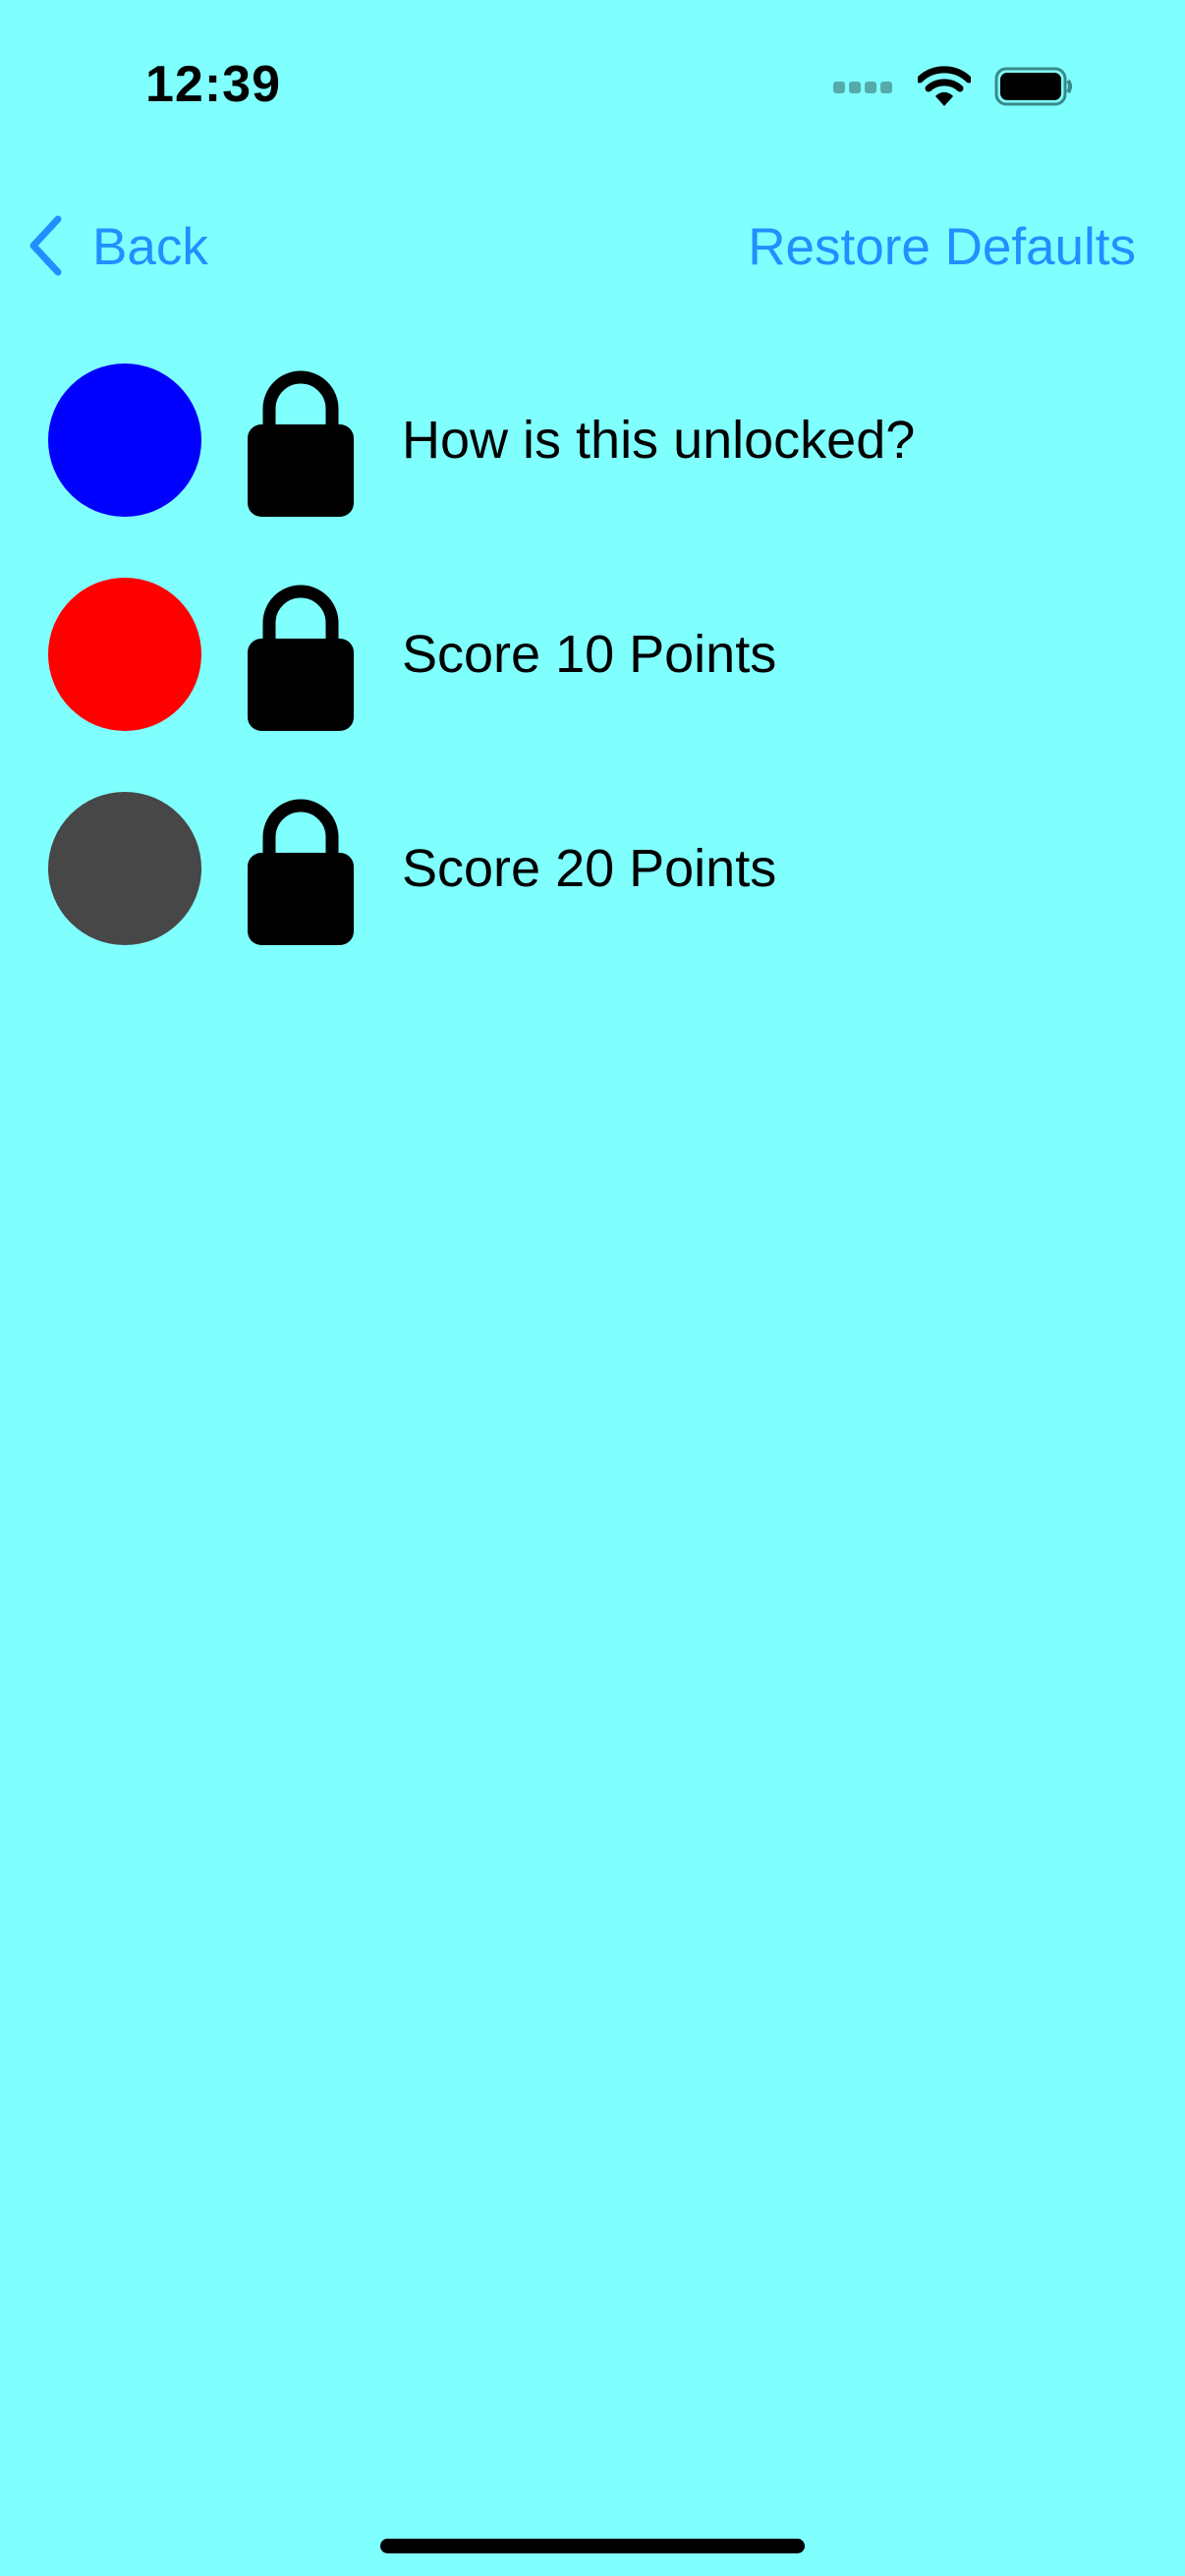  What do you see at coordinates (1034, 86) in the screenshot?
I see `battery-icon` at bounding box center [1034, 86].